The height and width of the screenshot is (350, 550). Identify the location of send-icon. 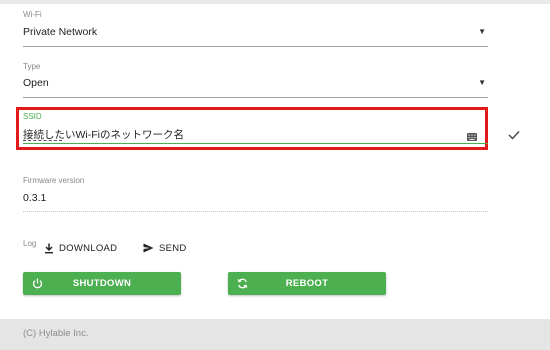
(148, 248).